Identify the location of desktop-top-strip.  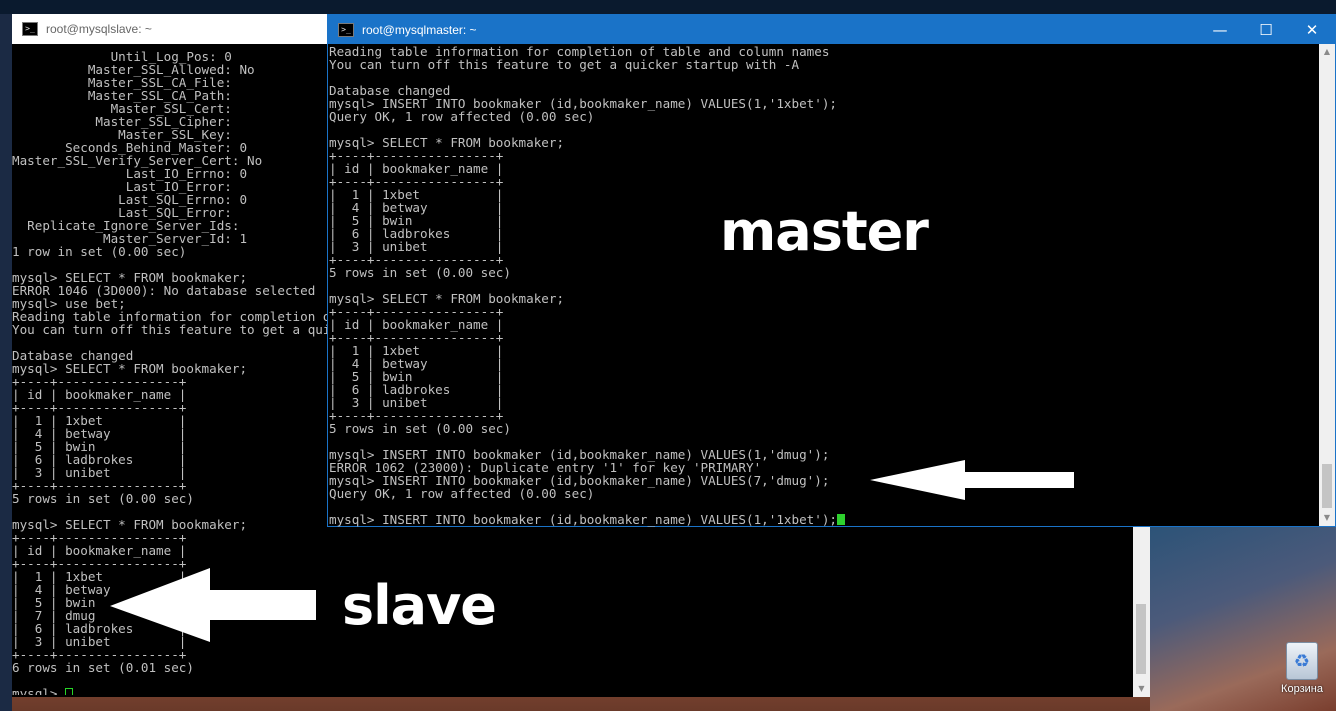
(668, 7).